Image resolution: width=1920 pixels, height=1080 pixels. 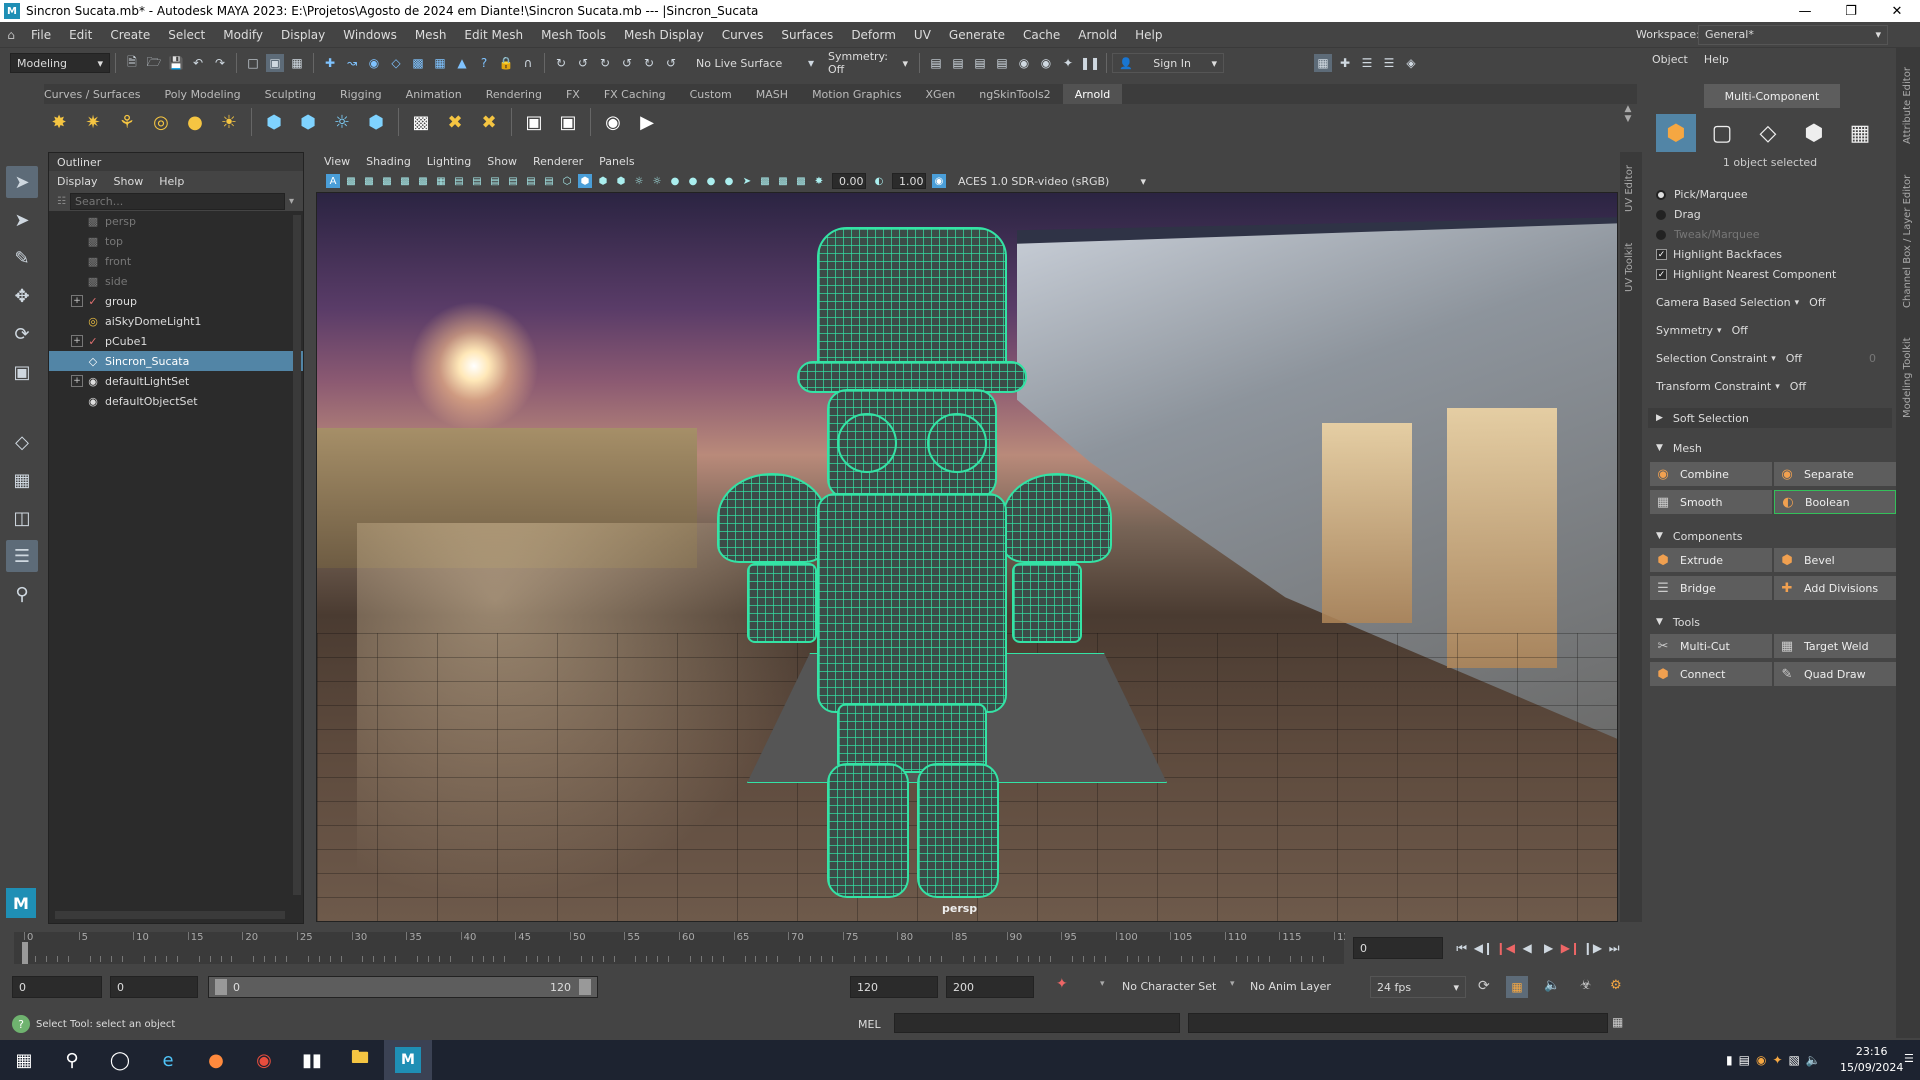 What do you see at coordinates (1711, 588) in the screenshot?
I see `bridge-button: ☰ Bridge` at bounding box center [1711, 588].